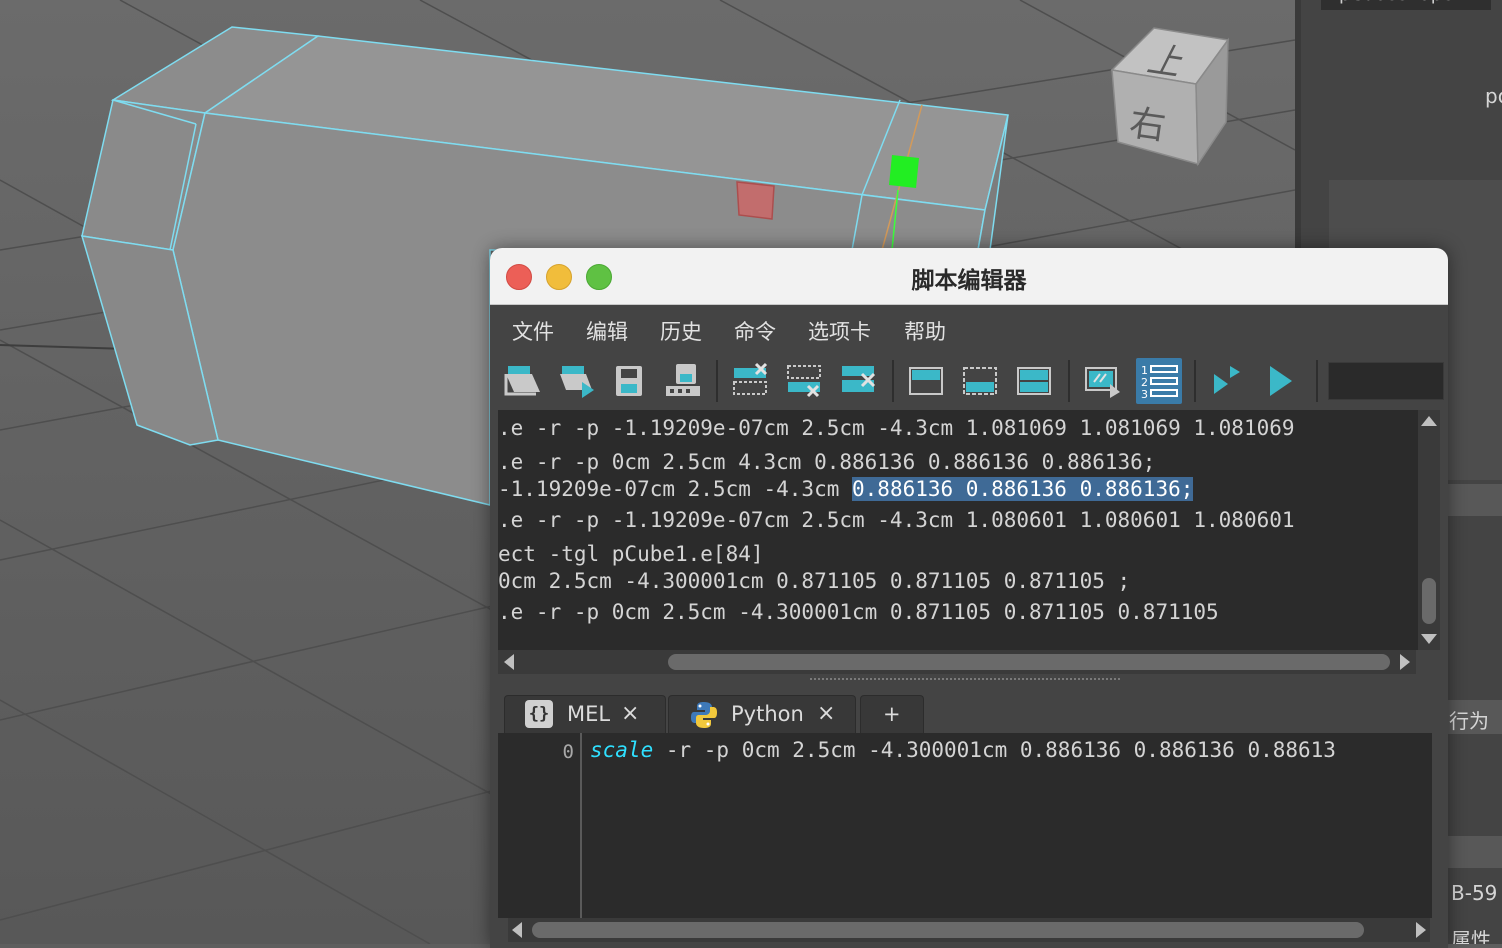  What do you see at coordinates (622, 750) in the screenshot?
I see `code-keyword: scale` at bounding box center [622, 750].